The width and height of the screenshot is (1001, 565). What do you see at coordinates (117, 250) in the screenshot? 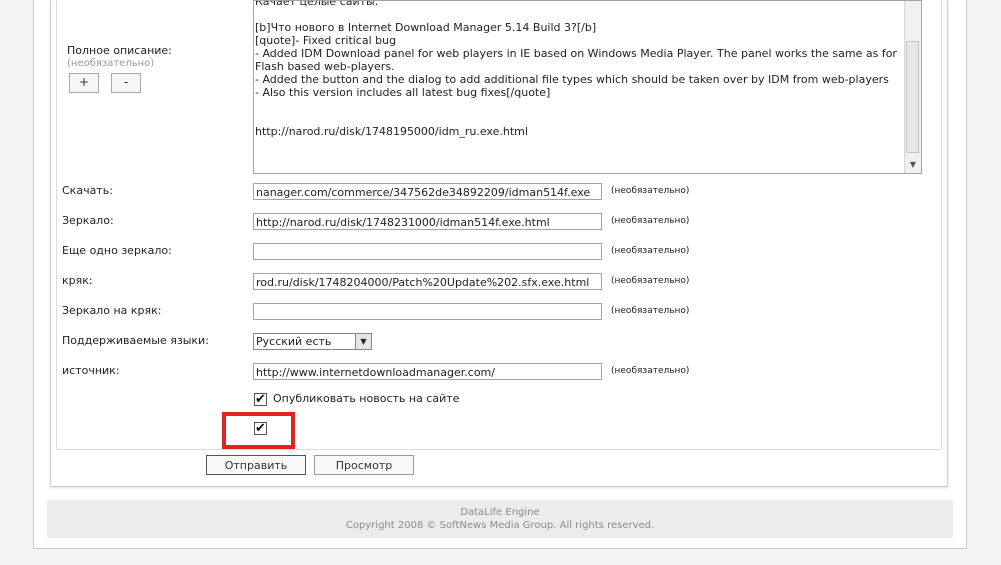
I see `another-mirror-label: Еще одно зеркало:` at bounding box center [117, 250].